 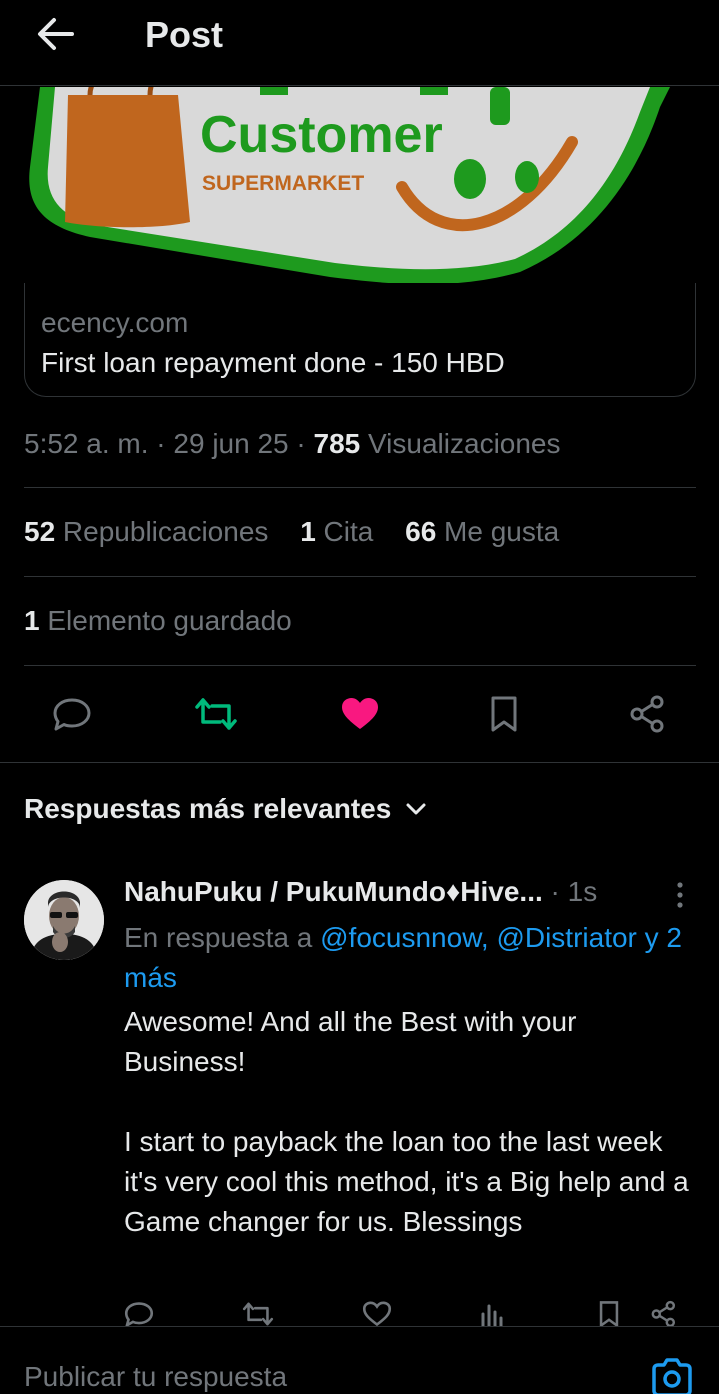 What do you see at coordinates (86, 443) in the screenshot?
I see `post-time: 5:52 a. m.` at bounding box center [86, 443].